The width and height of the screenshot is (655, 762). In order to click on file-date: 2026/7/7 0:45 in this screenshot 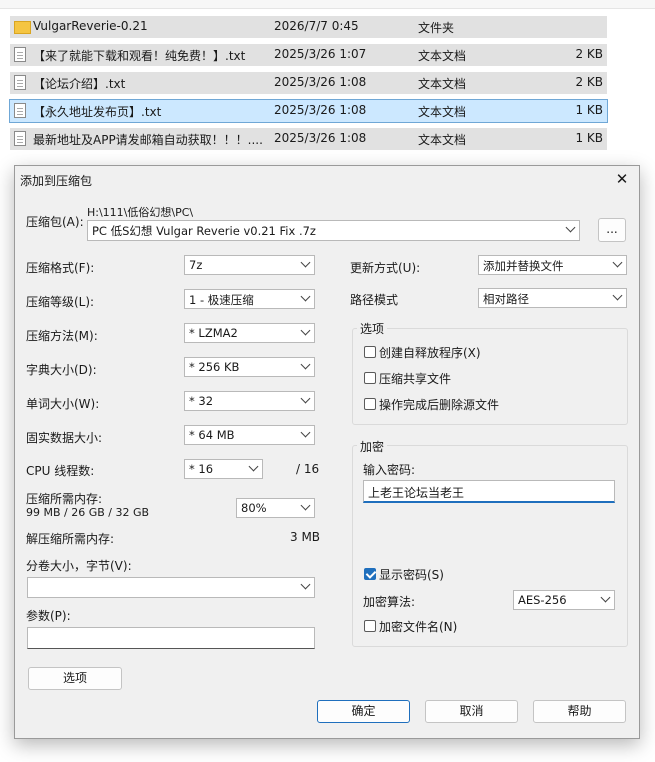, I will do `click(316, 26)`.